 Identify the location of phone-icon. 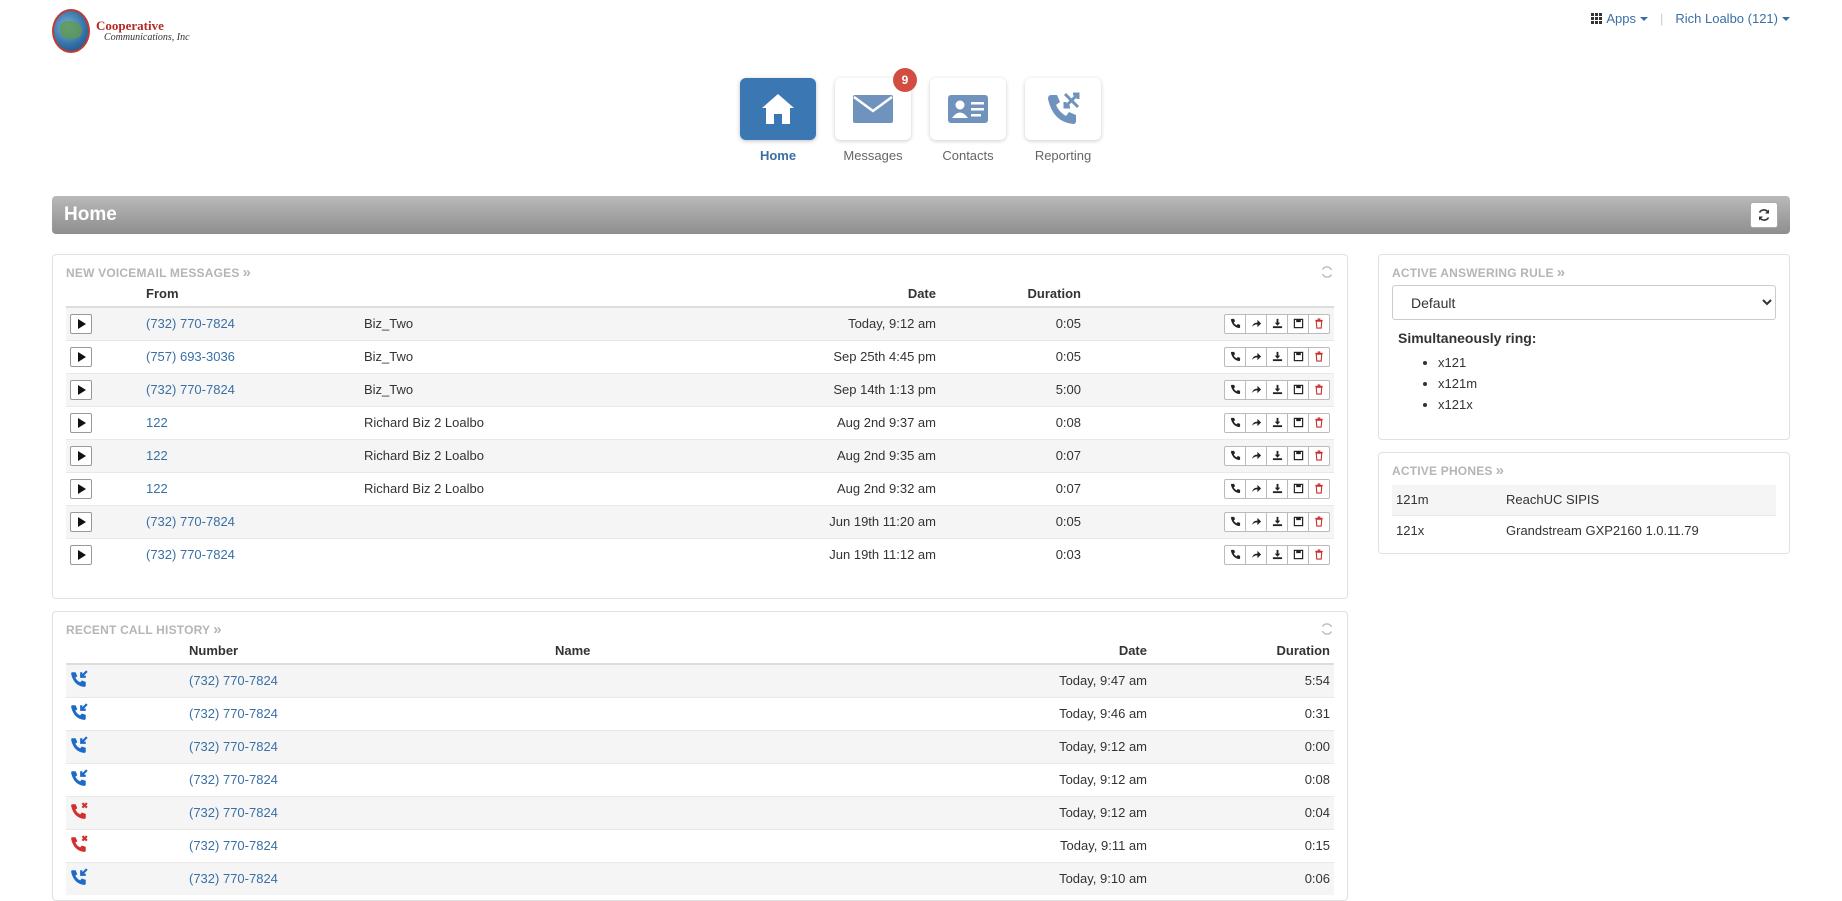
(1235, 554).